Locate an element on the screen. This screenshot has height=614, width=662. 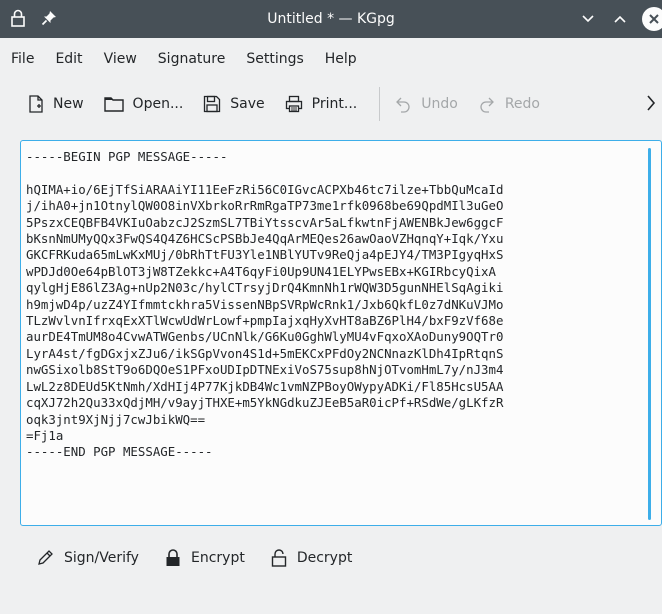
folder-icon is located at coordinates (113, 104).